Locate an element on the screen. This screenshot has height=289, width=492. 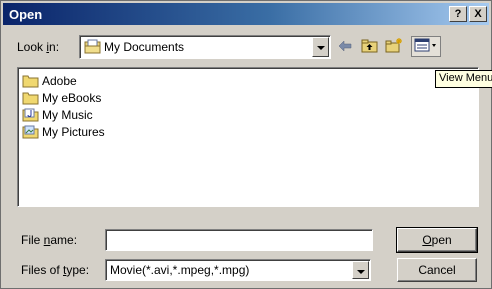
file-type-label: Files of type: is located at coordinates (55, 270).